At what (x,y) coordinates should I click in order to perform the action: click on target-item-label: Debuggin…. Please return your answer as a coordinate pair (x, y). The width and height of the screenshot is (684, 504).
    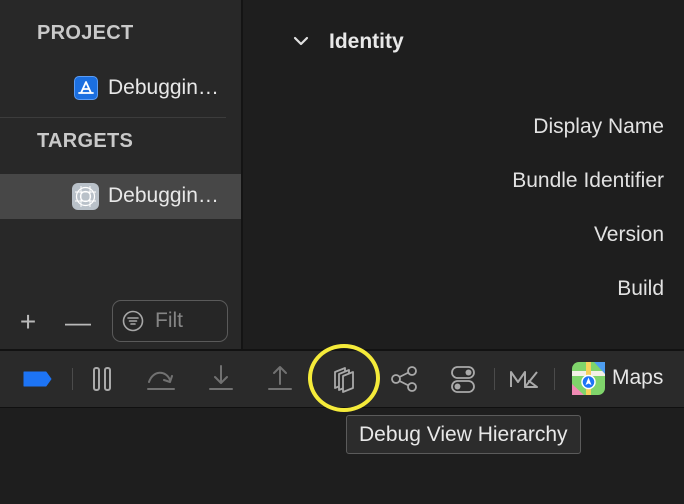
    Looking at the image, I should click on (163, 195).